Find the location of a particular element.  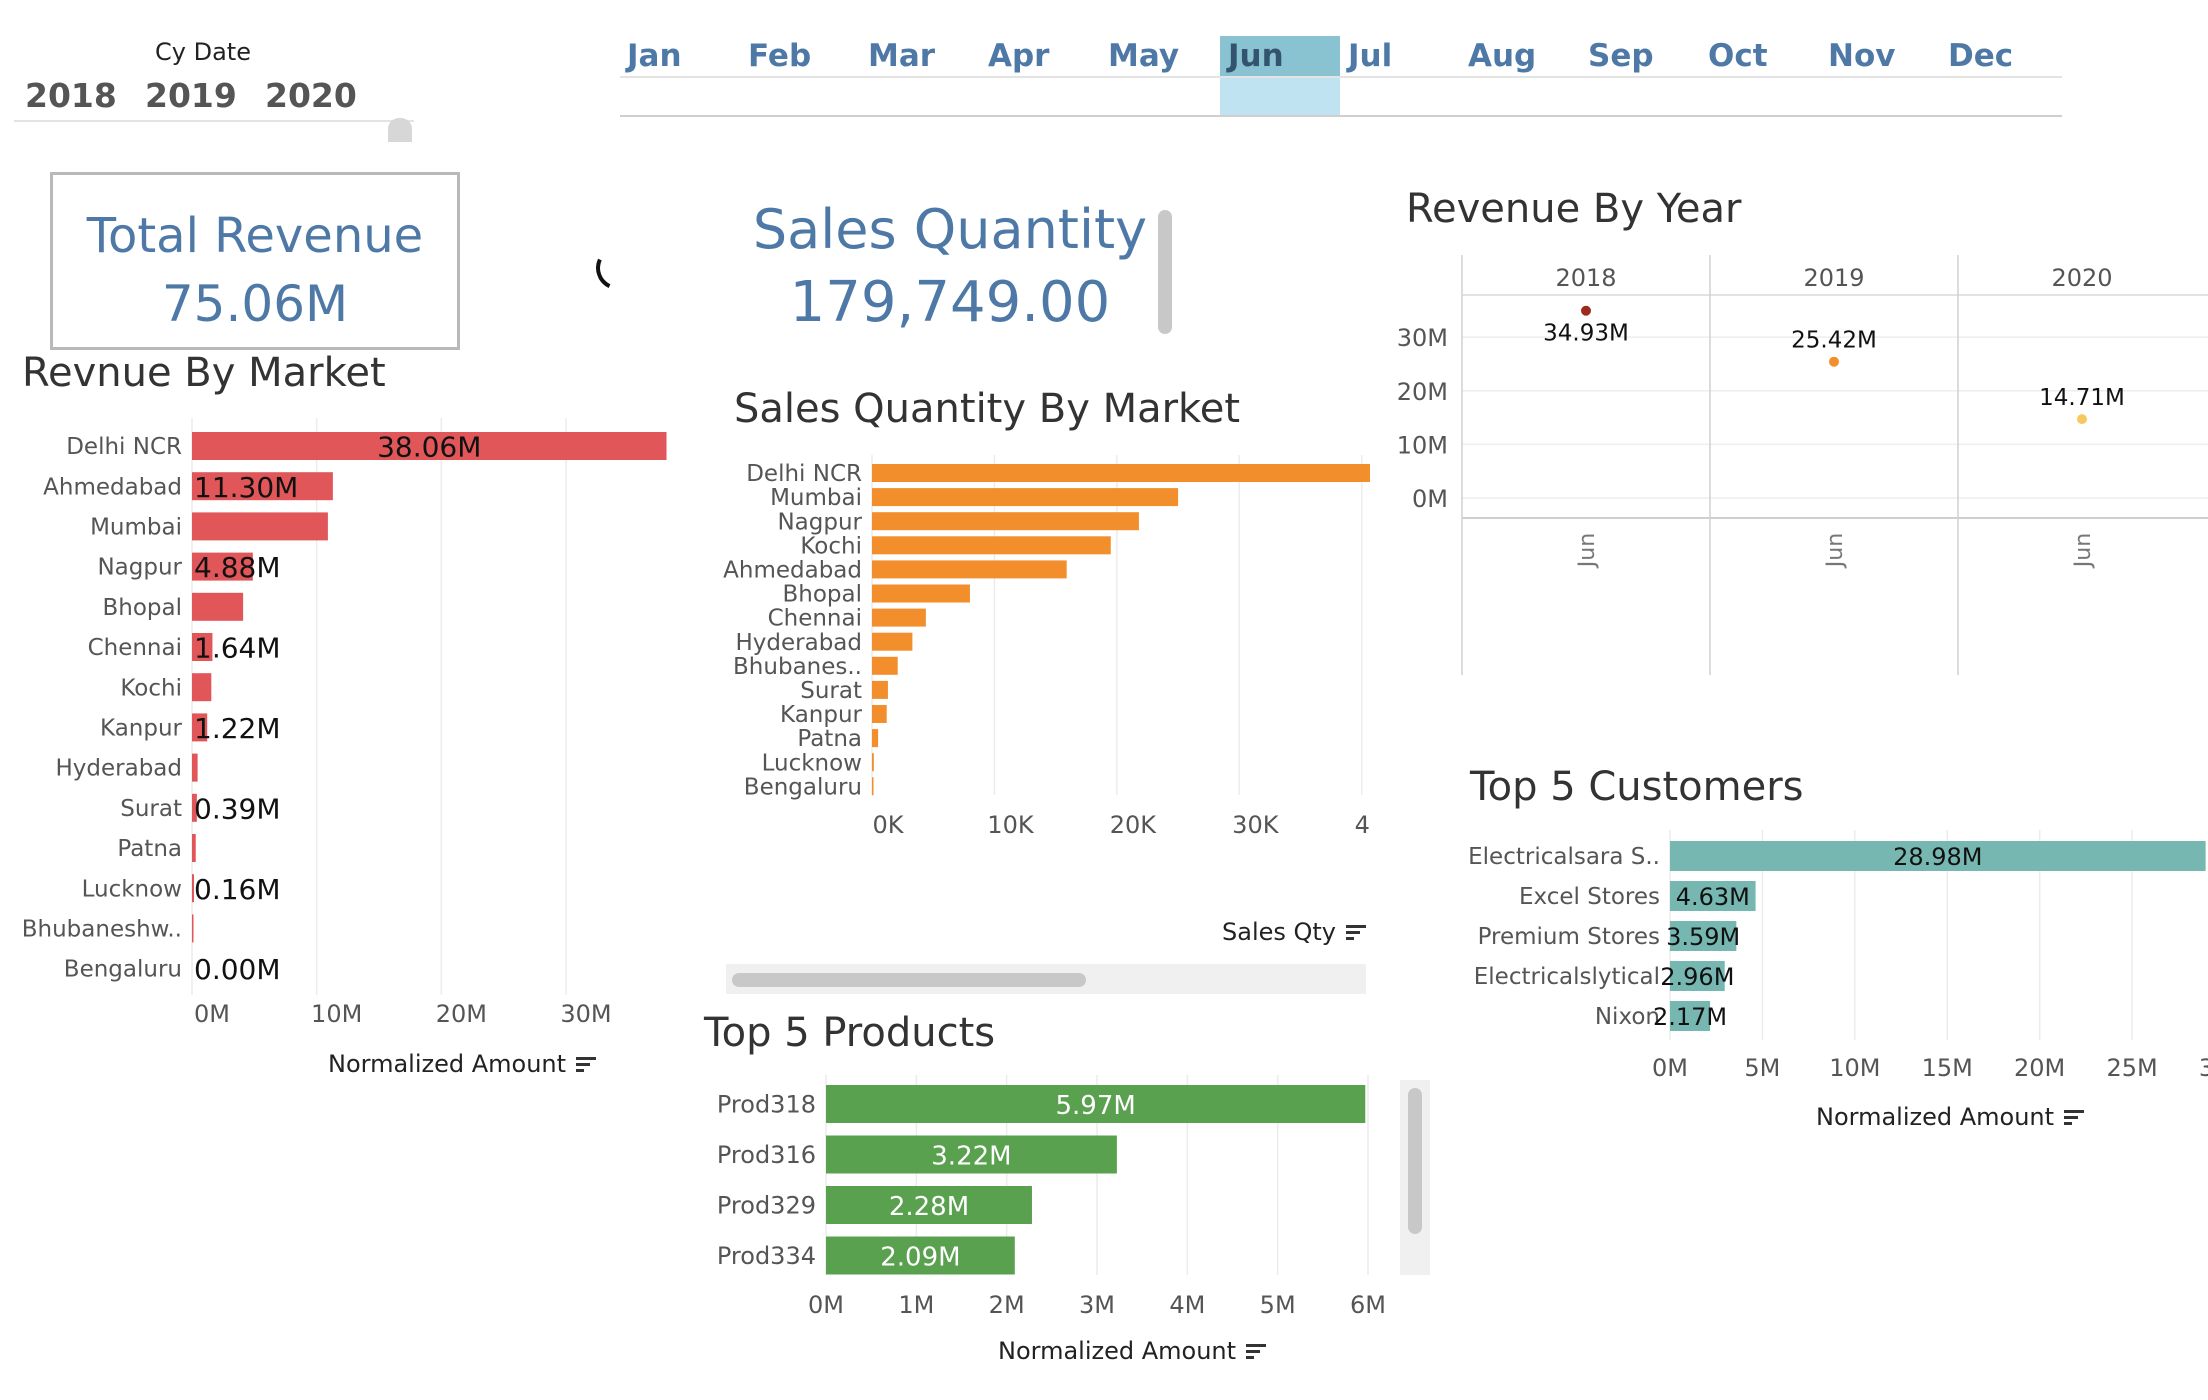

month-filter-baseline is located at coordinates (1341, 116).